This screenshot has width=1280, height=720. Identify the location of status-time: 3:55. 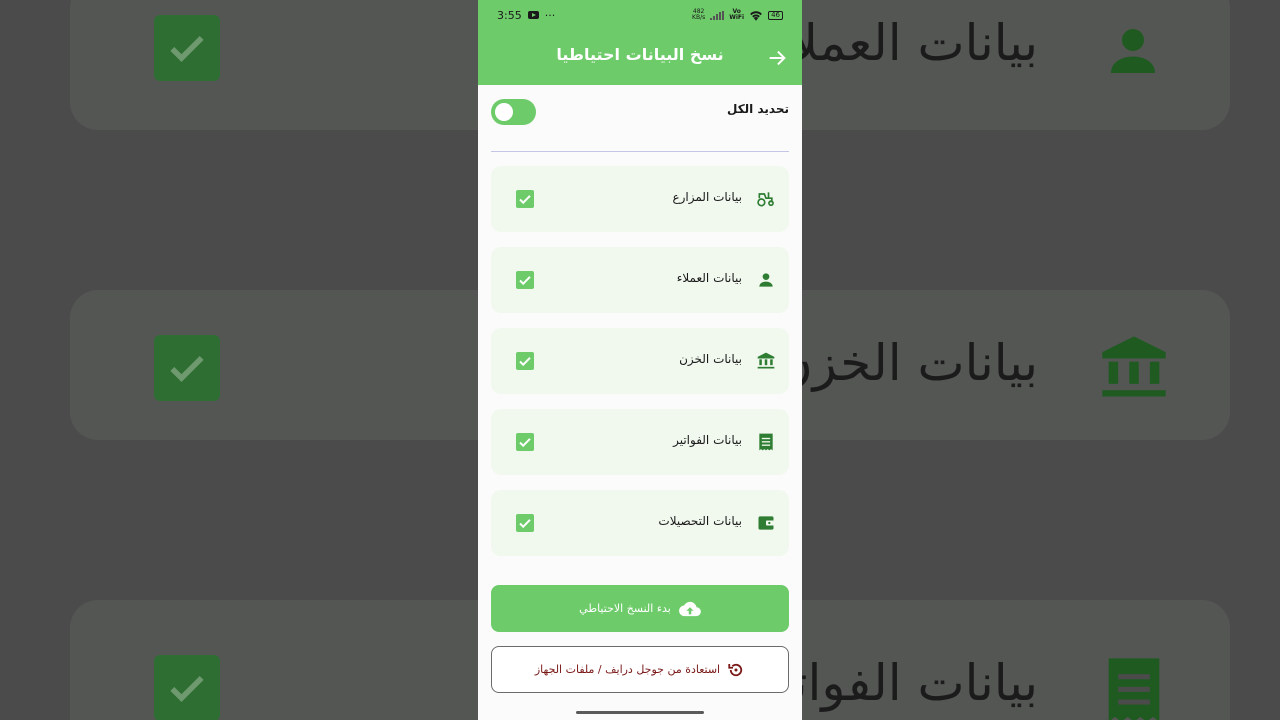
(509, 15).